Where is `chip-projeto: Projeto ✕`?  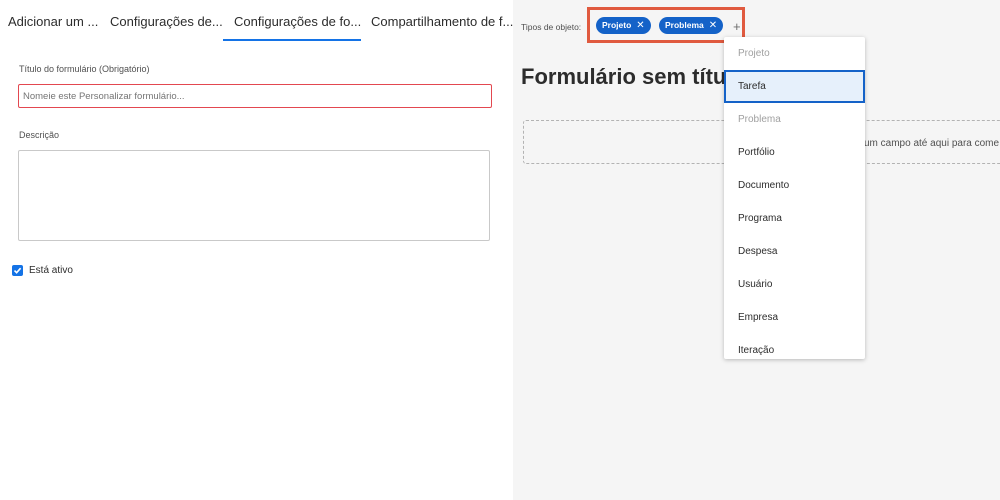 chip-projeto: Projeto ✕ is located at coordinates (623, 25).